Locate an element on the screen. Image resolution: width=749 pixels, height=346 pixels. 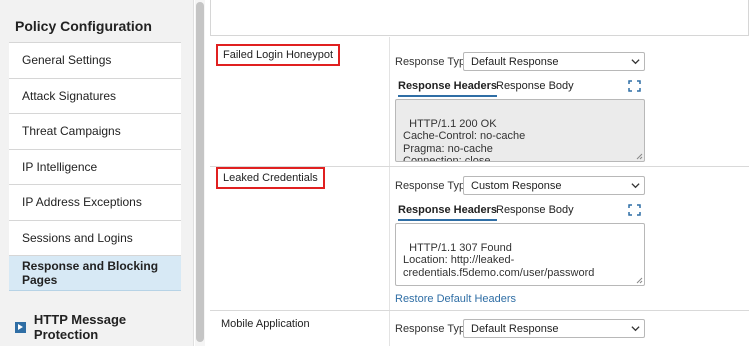
sidebar-section-http-message-protection: HTTP Message Protection is located at coordinates (104, 327).